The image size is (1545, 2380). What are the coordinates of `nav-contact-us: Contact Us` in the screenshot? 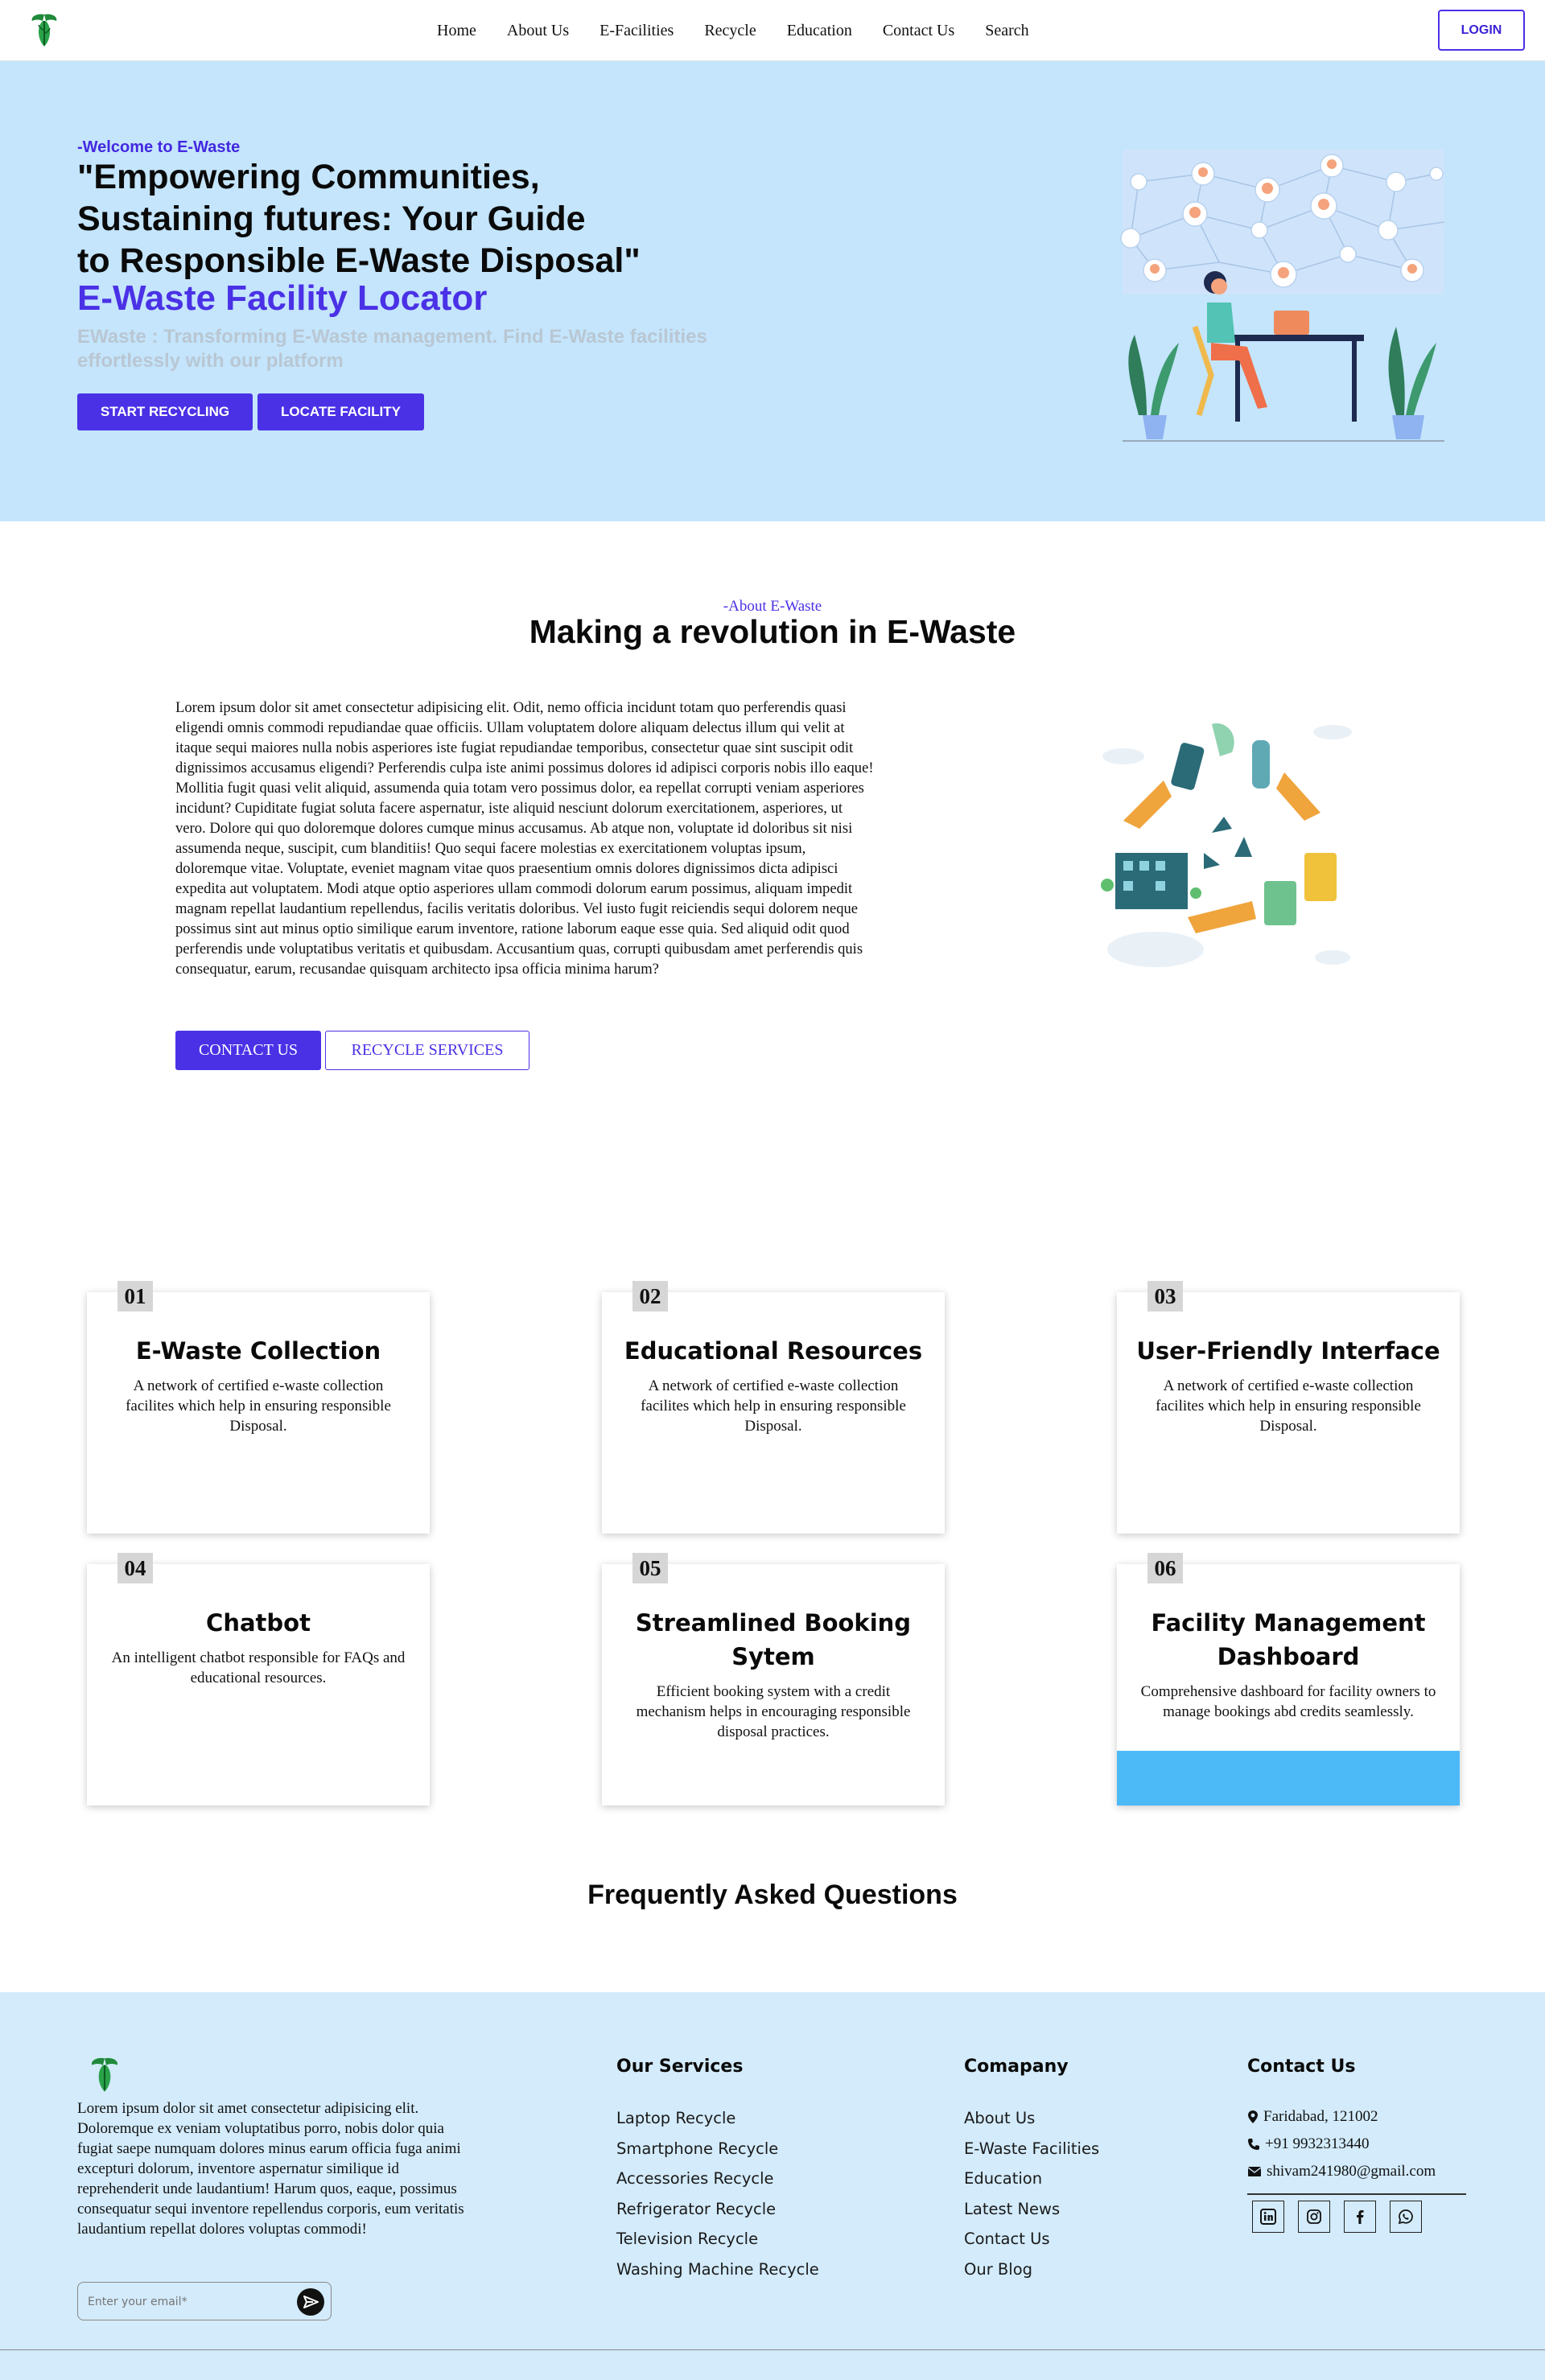 It's located at (918, 31).